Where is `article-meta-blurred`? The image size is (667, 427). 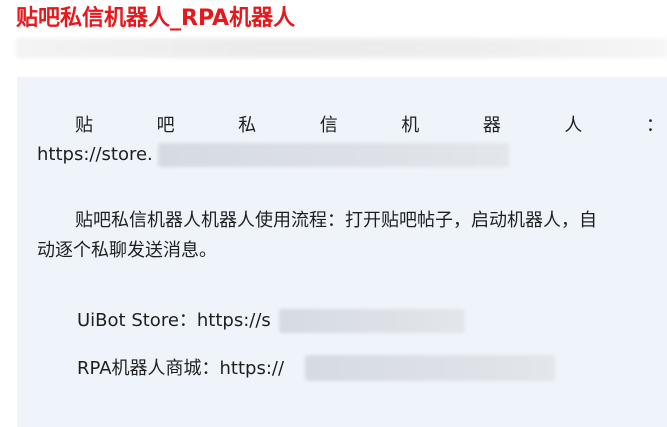 article-meta-blurred is located at coordinates (341, 48).